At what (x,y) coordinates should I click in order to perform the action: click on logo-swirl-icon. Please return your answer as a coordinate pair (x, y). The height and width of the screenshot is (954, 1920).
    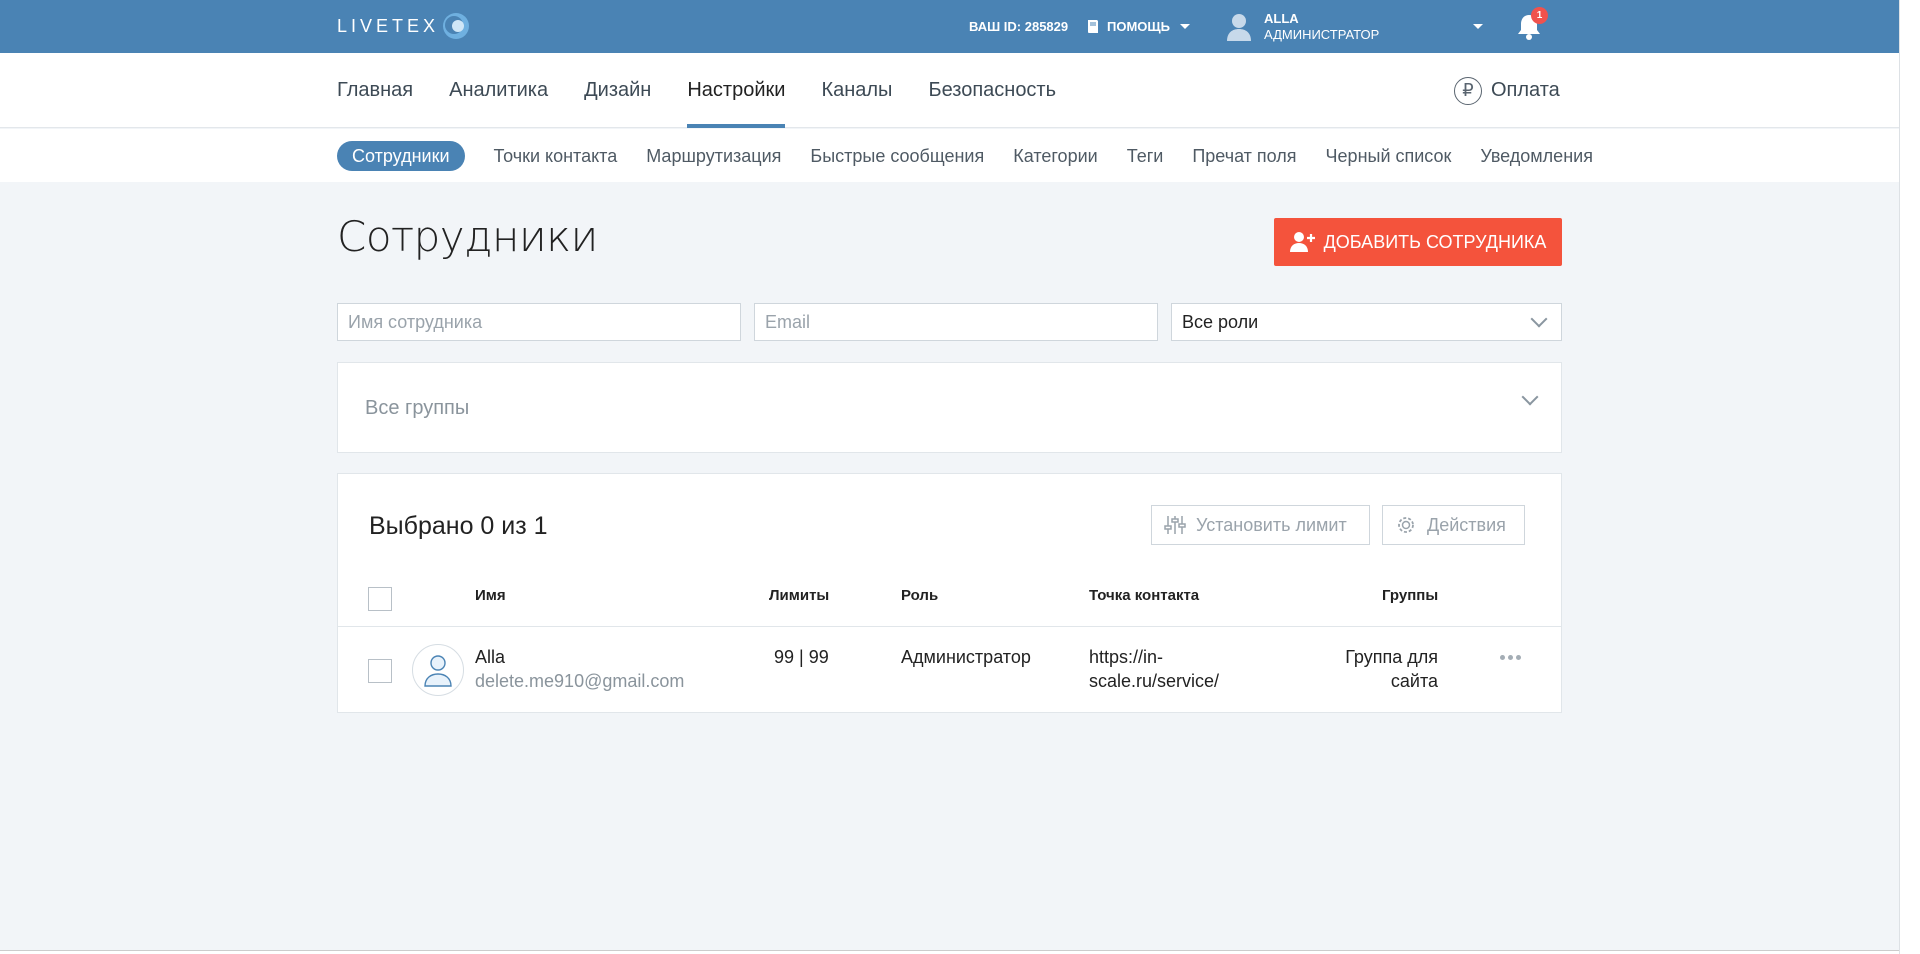
    Looking at the image, I should click on (456, 26).